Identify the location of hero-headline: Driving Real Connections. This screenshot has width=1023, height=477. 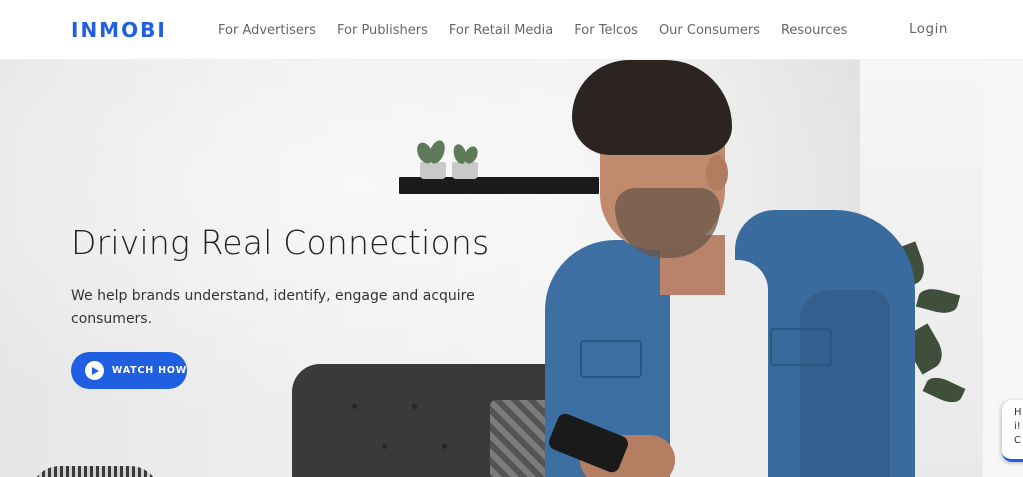
(280, 242).